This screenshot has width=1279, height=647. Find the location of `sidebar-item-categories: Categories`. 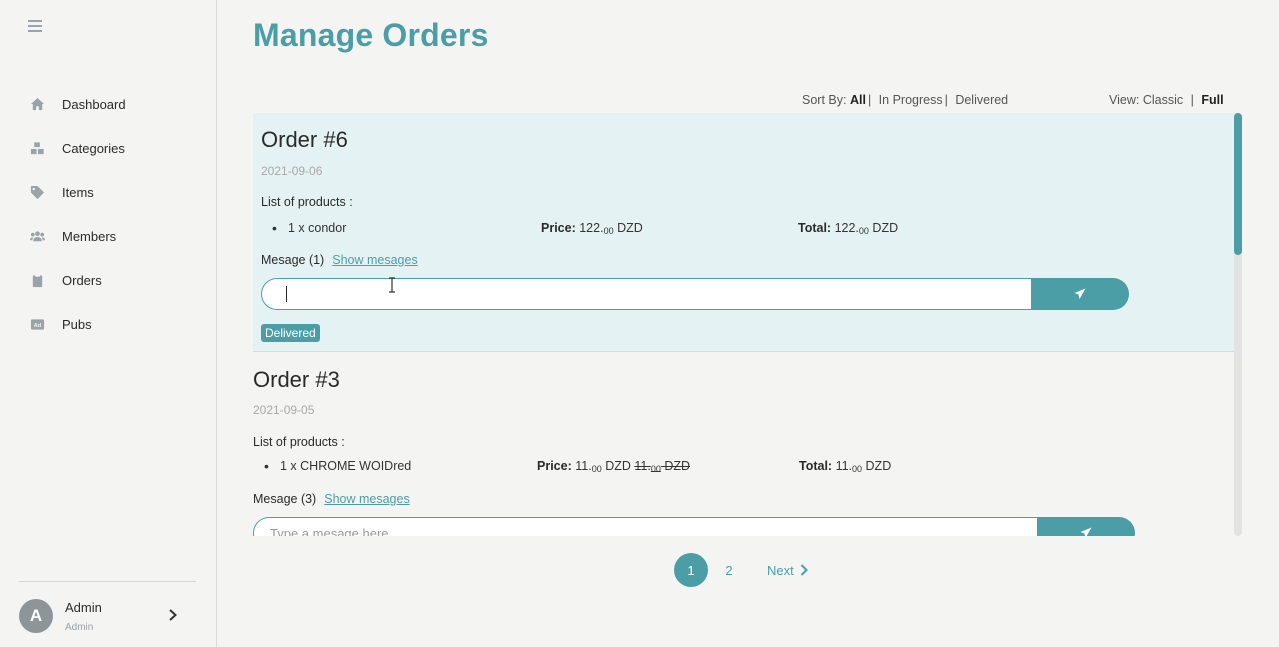

sidebar-item-categories: Categories is located at coordinates (108, 148).